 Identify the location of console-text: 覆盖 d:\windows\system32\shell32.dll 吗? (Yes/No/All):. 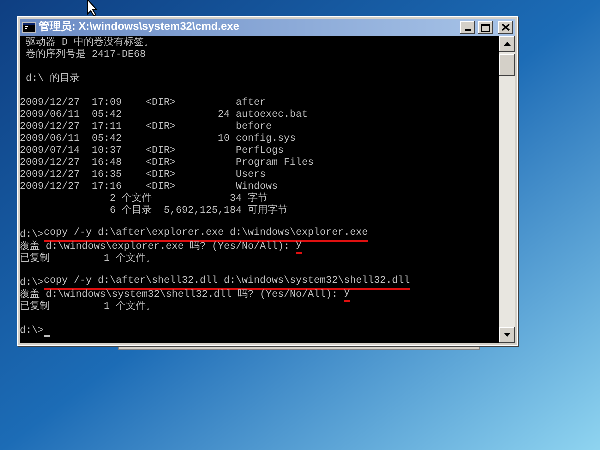
(180, 295).